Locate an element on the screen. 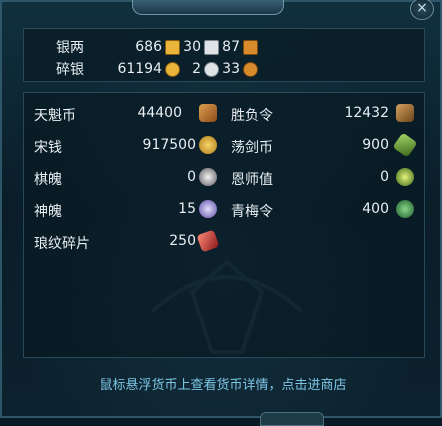 This screenshot has width=442, height=426. close-icon: × is located at coordinates (422, 8).